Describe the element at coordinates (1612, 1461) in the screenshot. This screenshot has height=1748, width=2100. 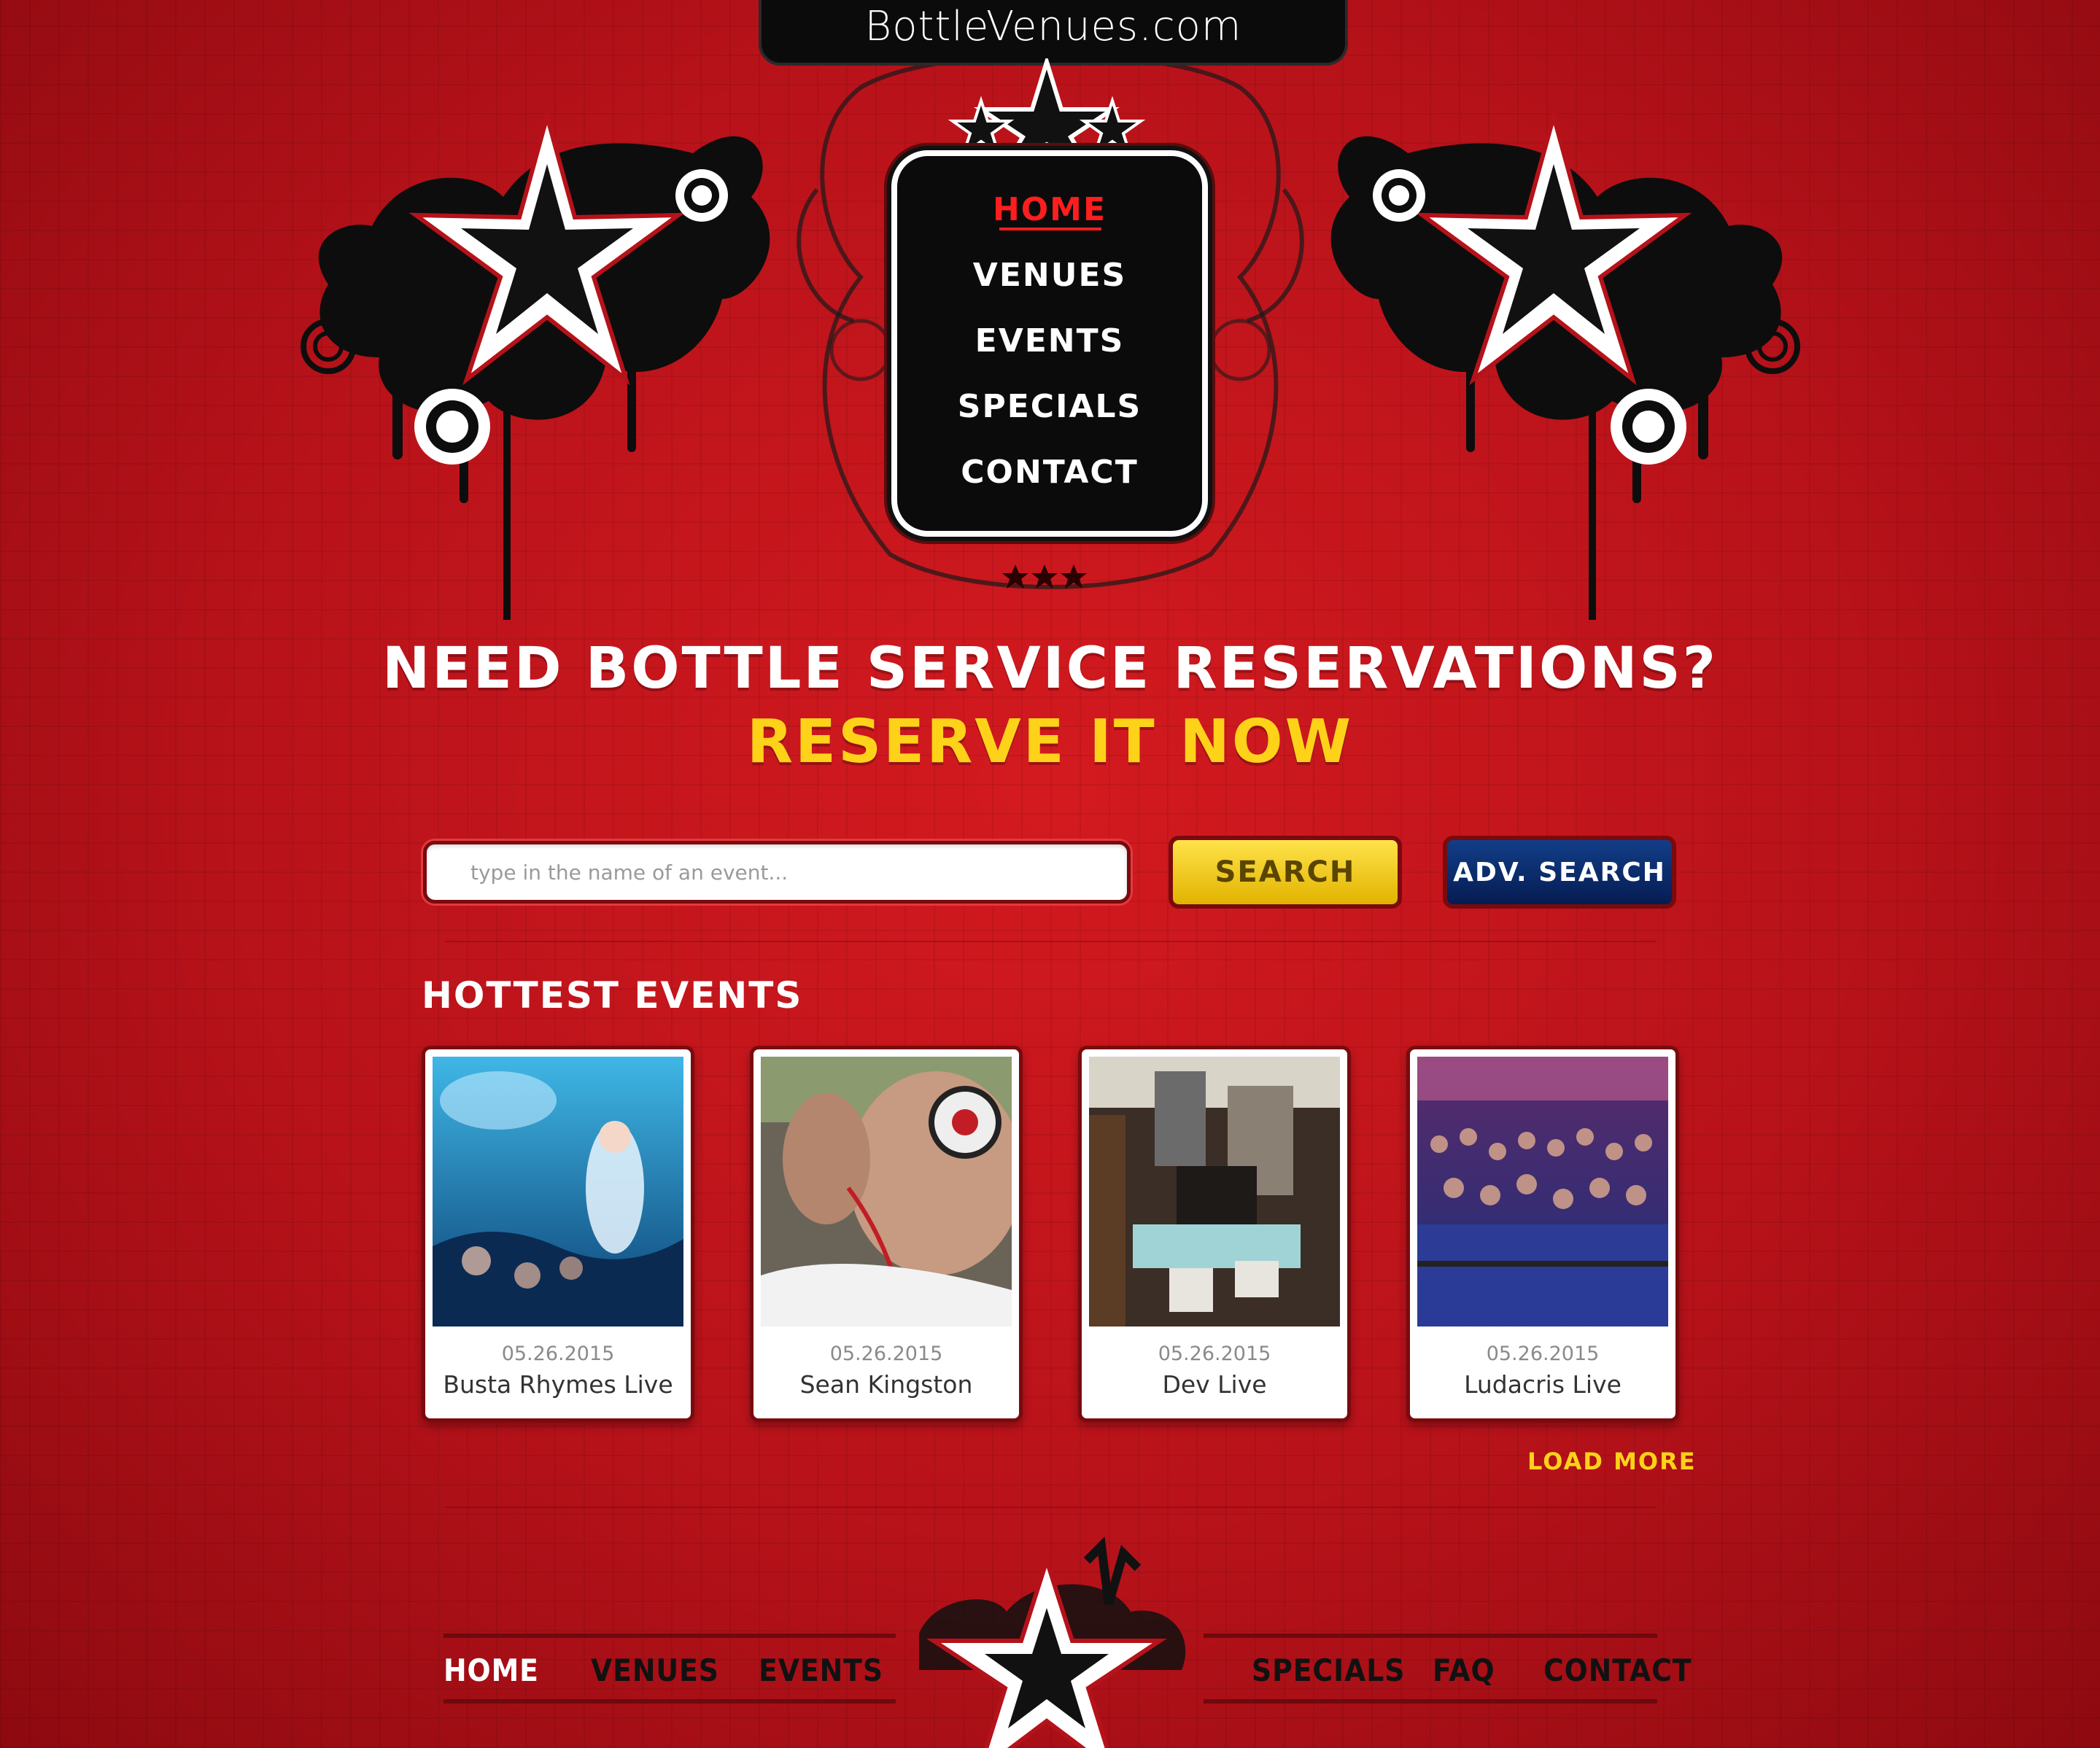
I see `load-more-link: LOAD MORE` at that location.